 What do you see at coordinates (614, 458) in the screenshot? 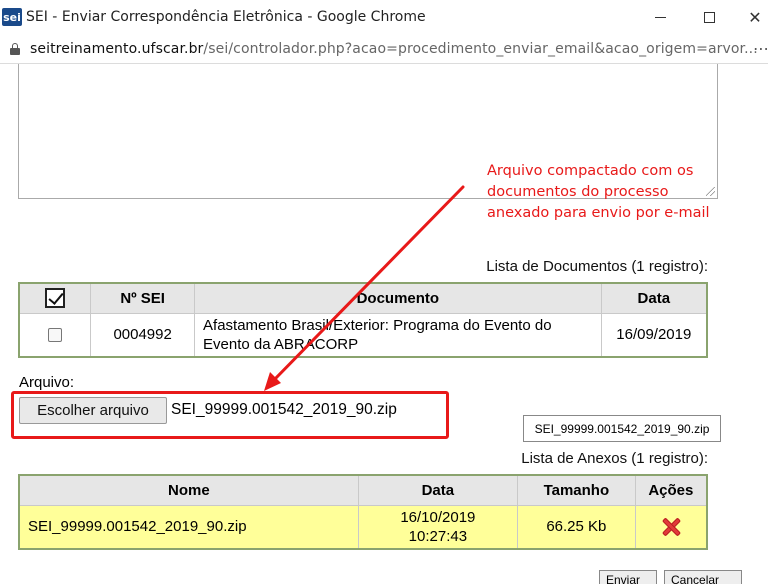
I see `attachments-caption: Lista de Anexos (1 registro):` at bounding box center [614, 458].